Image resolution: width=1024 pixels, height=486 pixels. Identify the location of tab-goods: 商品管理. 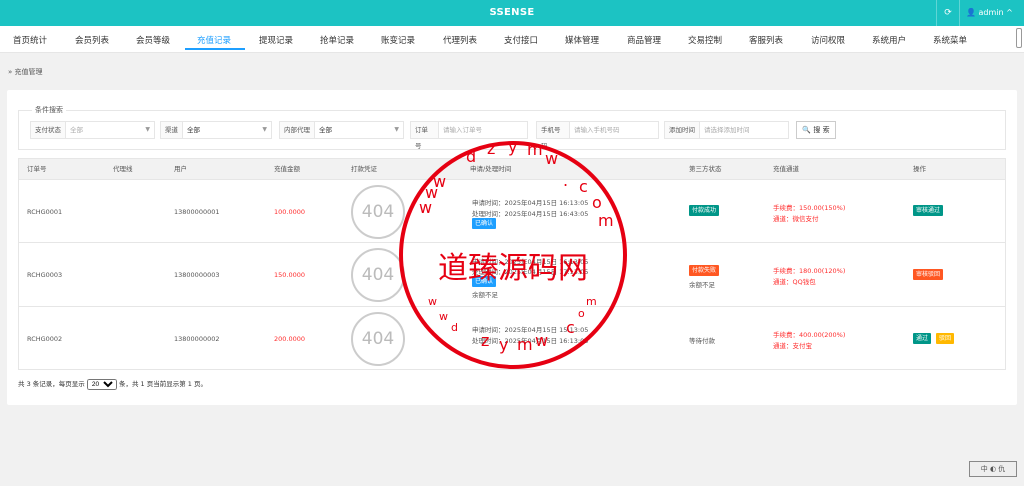
(644, 40).